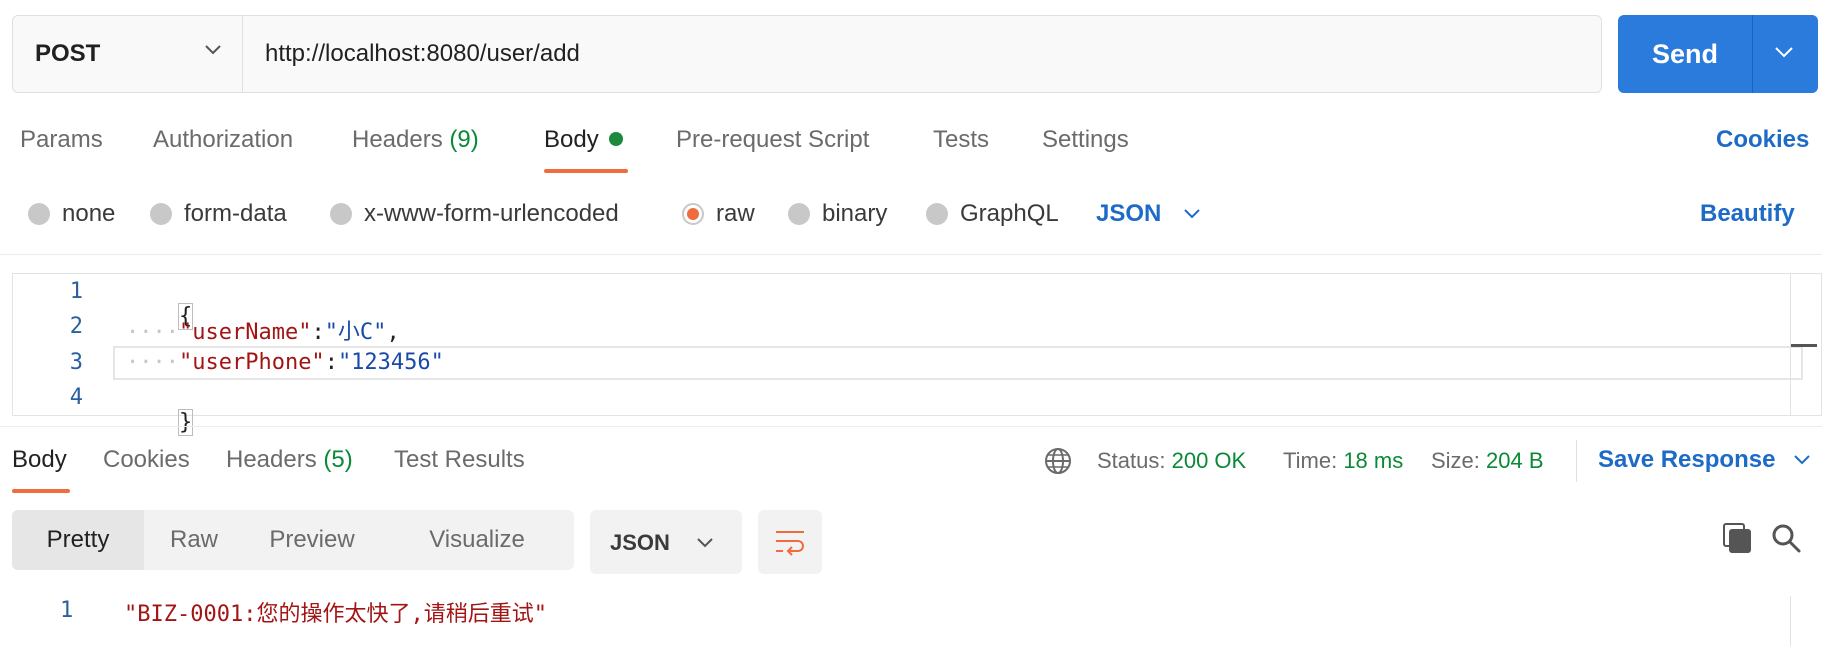  What do you see at coordinates (477, 540) in the screenshot?
I see `view-visualize-button: Visualize` at bounding box center [477, 540].